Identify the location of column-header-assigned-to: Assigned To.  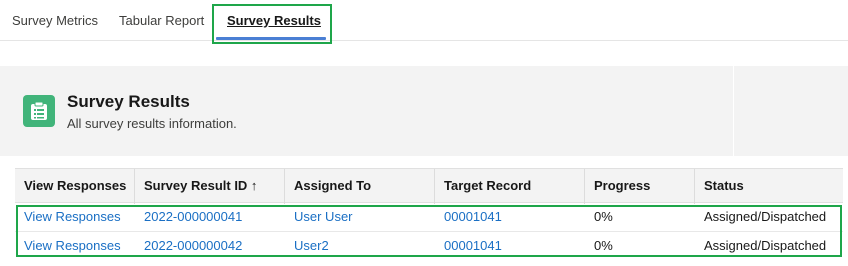
(360, 186).